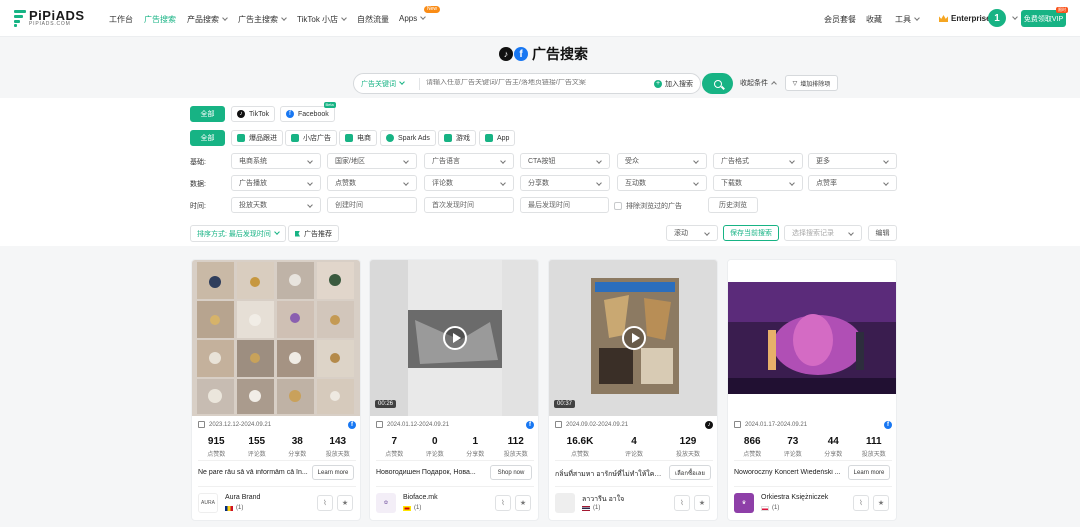  What do you see at coordinates (372, 205) in the screenshot?
I see `filter-created-time: 创建时间` at bounding box center [372, 205].